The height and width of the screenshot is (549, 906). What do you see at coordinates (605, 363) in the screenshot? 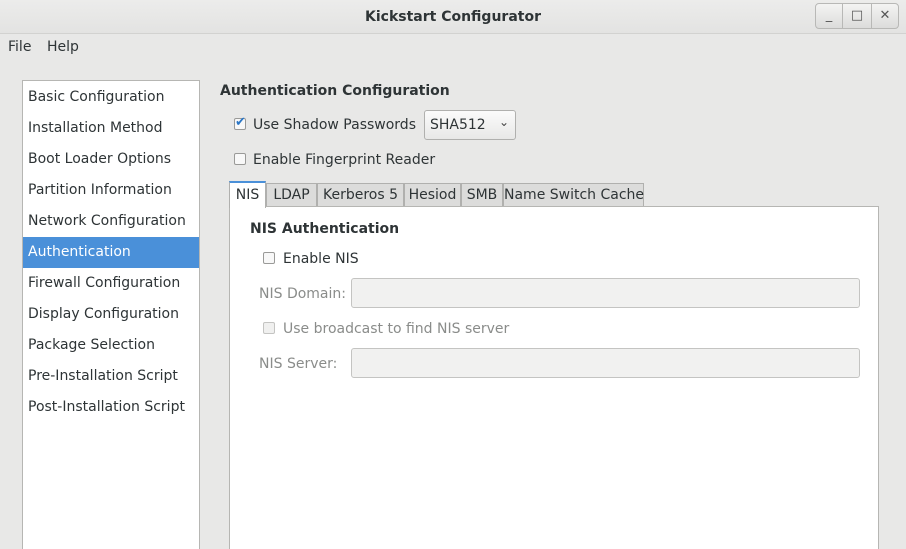
I see `nis-server-field` at bounding box center [605, 363].